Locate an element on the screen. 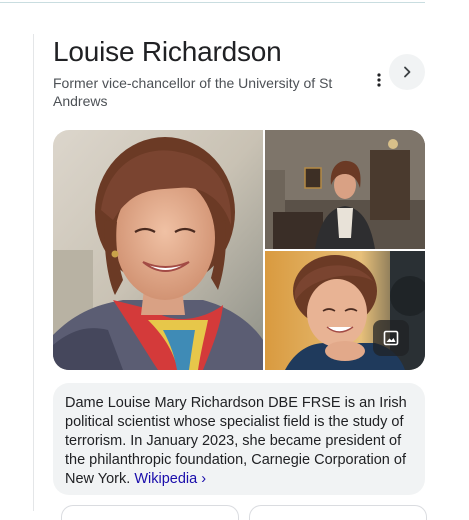 Image resolution: width=469 pixels, height=520 pixels. entity-title: Louise Richardson is located at coordinates (167, 51).